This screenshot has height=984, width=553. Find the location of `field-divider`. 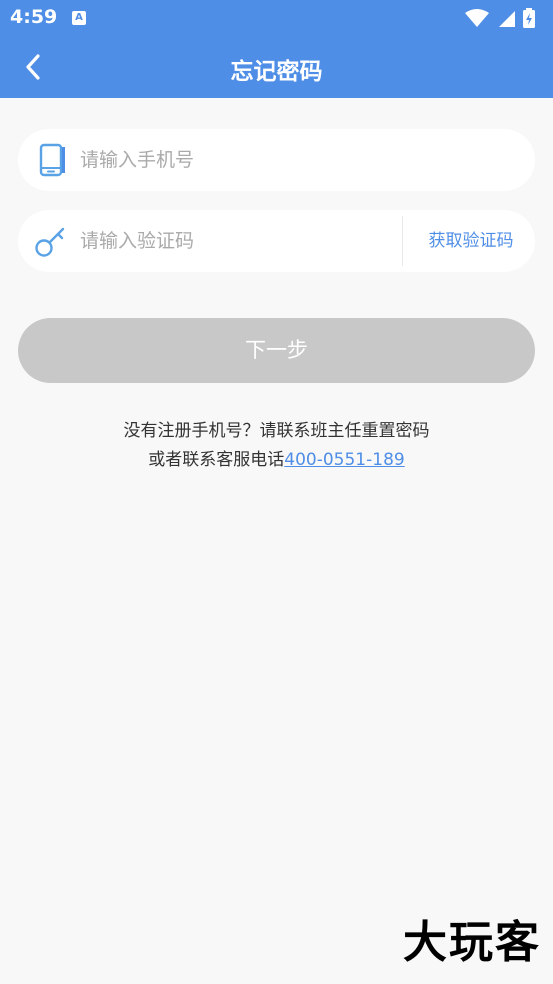

field-divider is located at coordinates (402, 241).